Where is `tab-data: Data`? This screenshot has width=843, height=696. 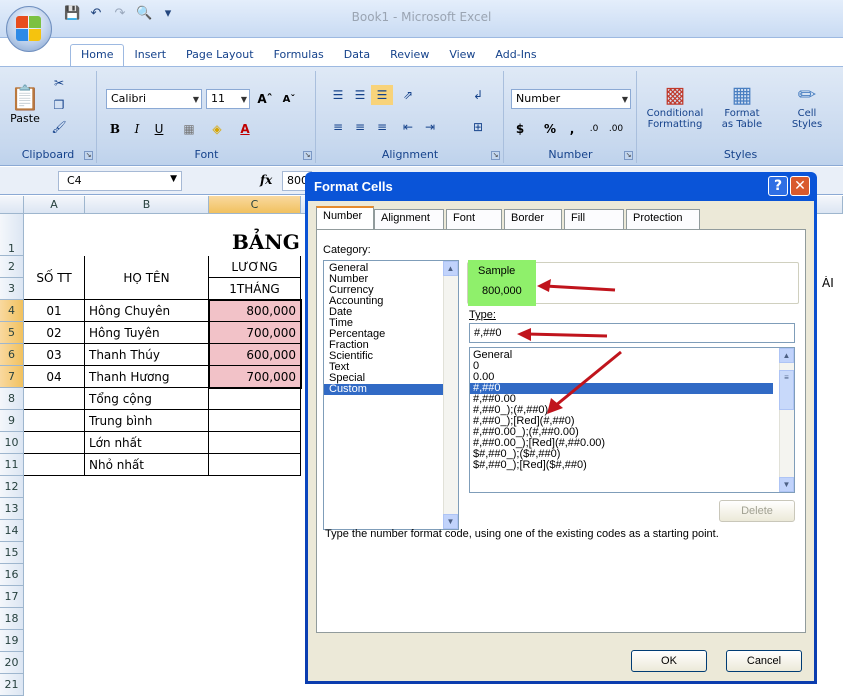 tab-data: Data is located at coordinates (357, 55).